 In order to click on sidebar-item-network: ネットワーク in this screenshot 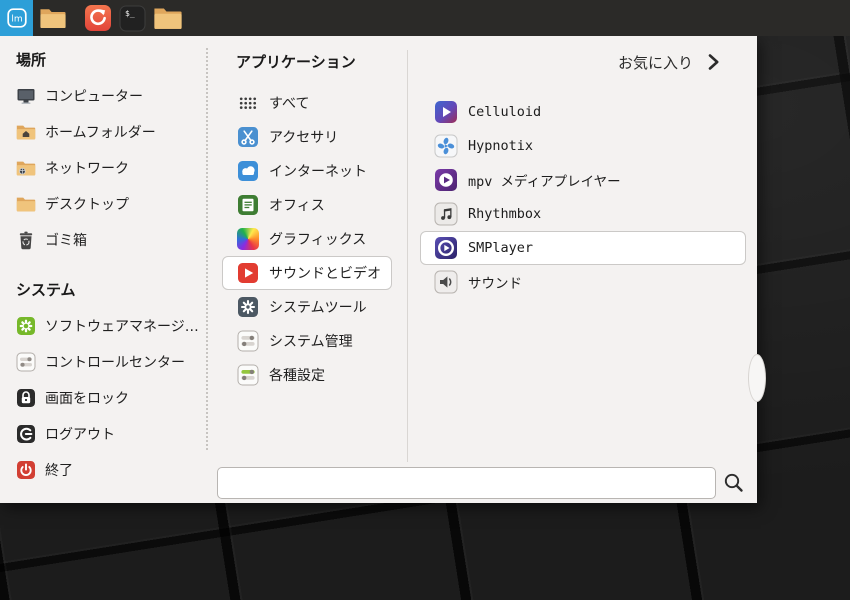, I will do `click(111, 168)`.